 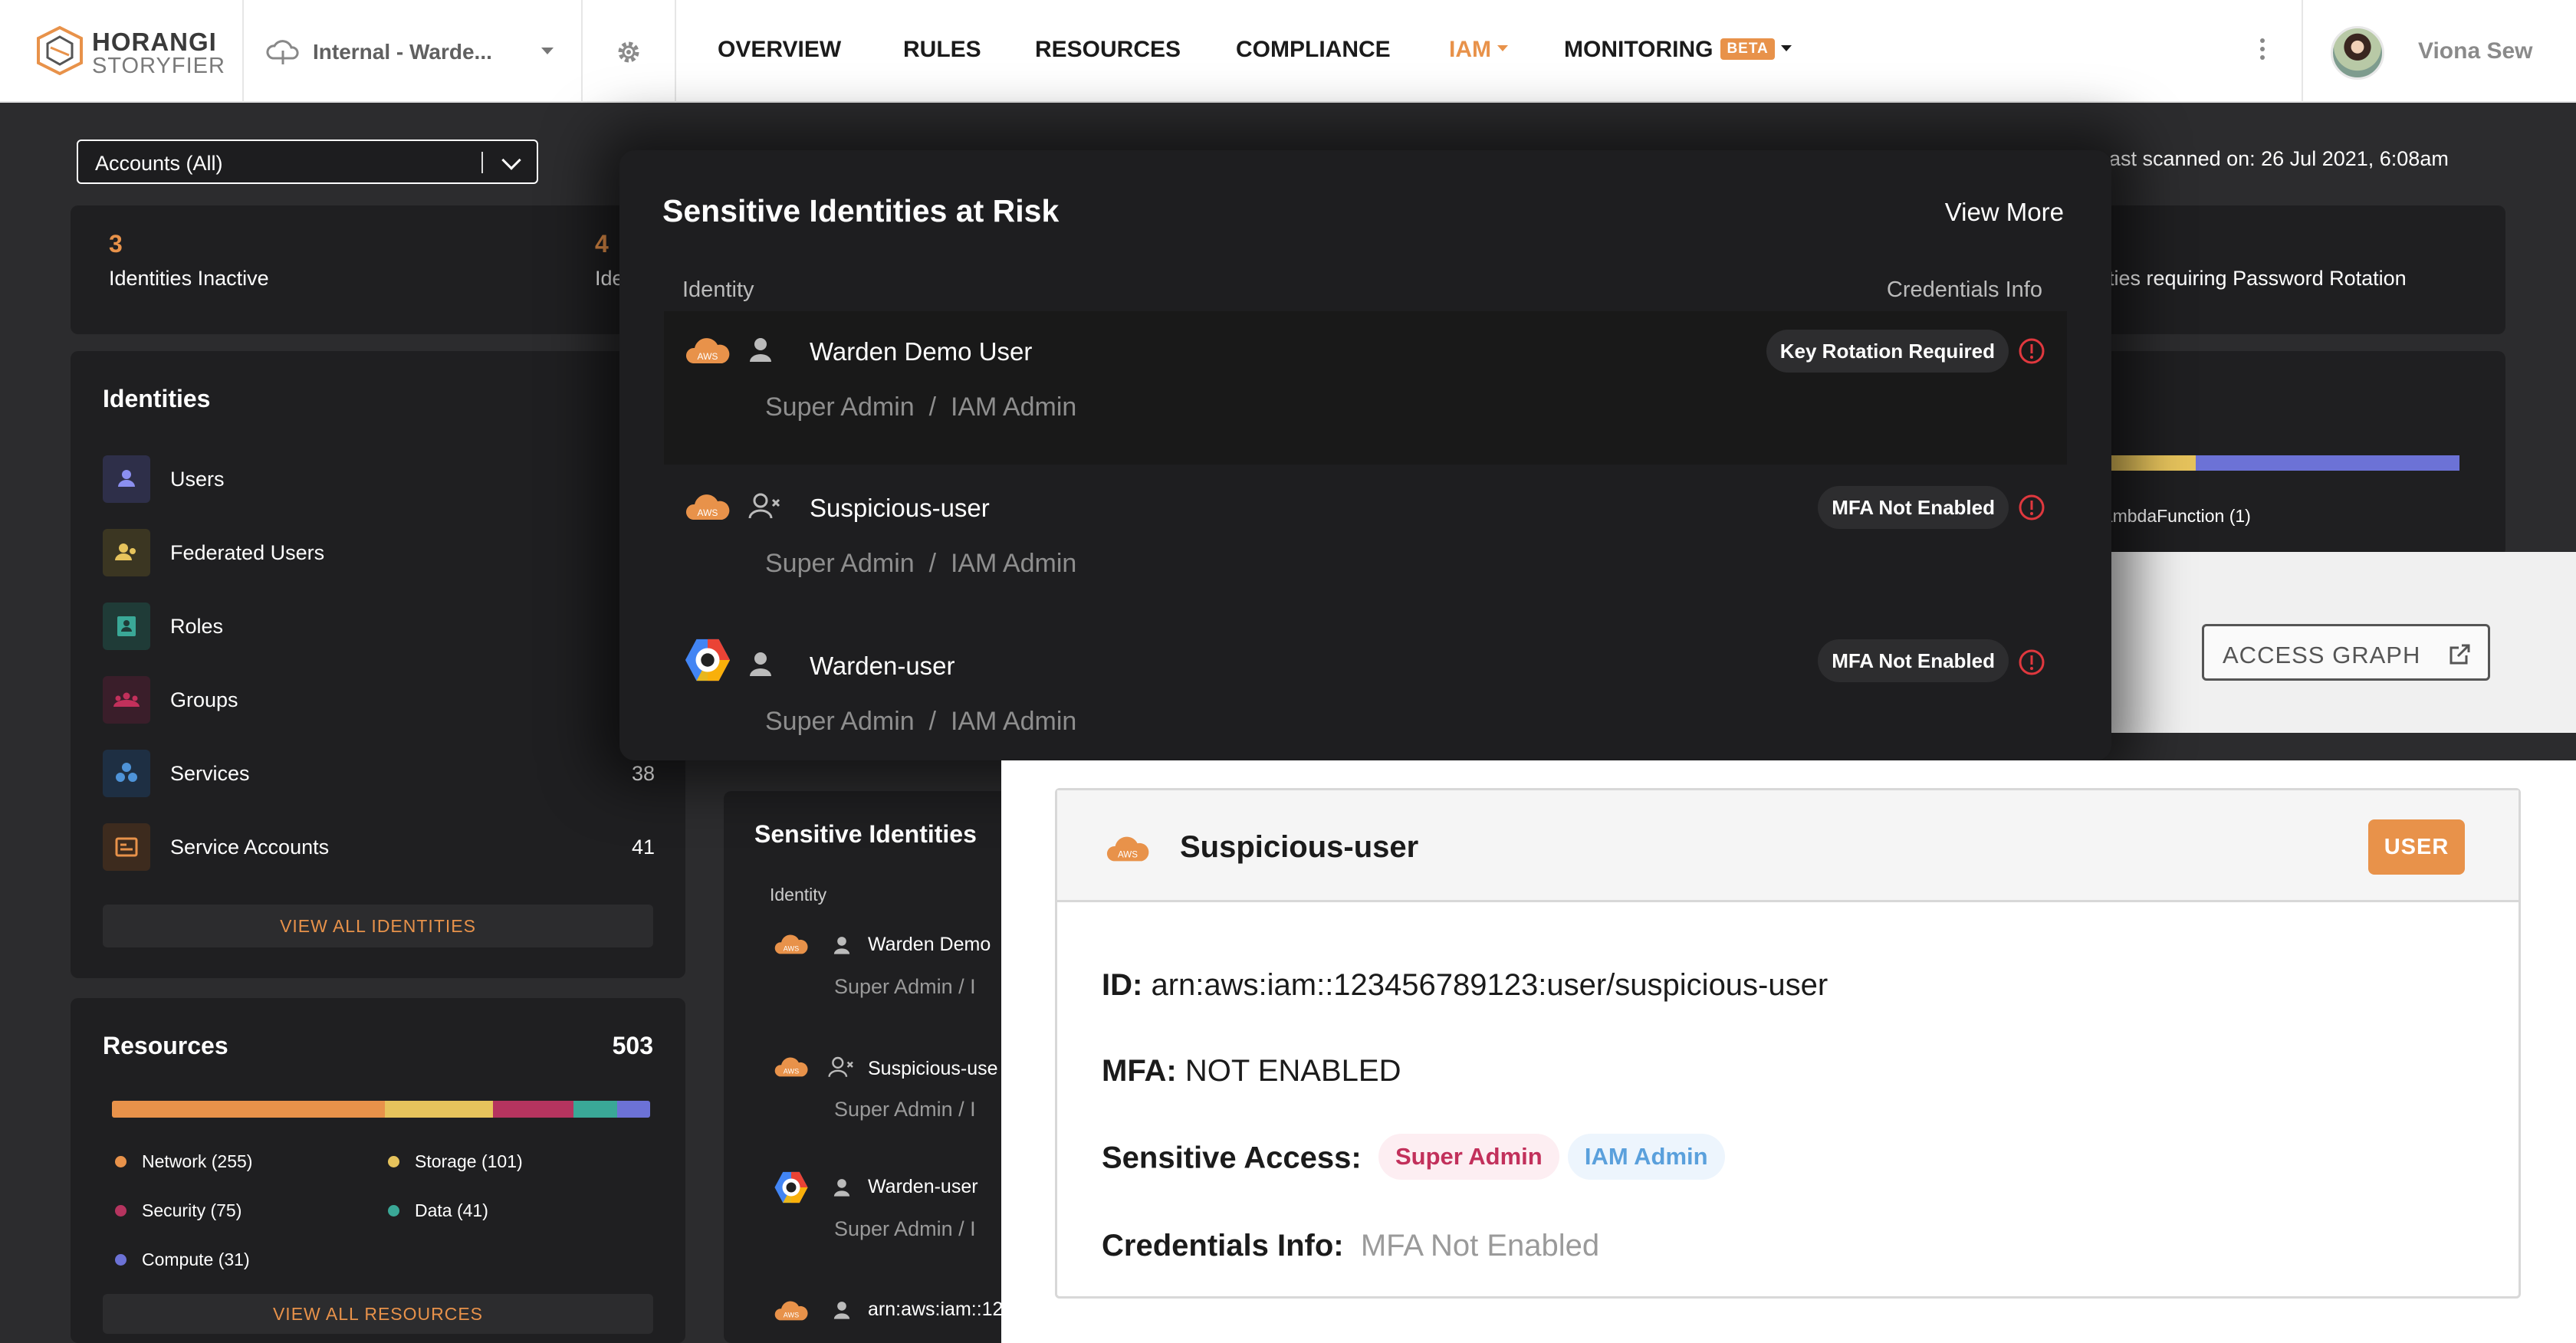 What do you see at coordinates (198, 480) in the screenshot?
I see `identity-label: Users` at bounding box center [198, 480].